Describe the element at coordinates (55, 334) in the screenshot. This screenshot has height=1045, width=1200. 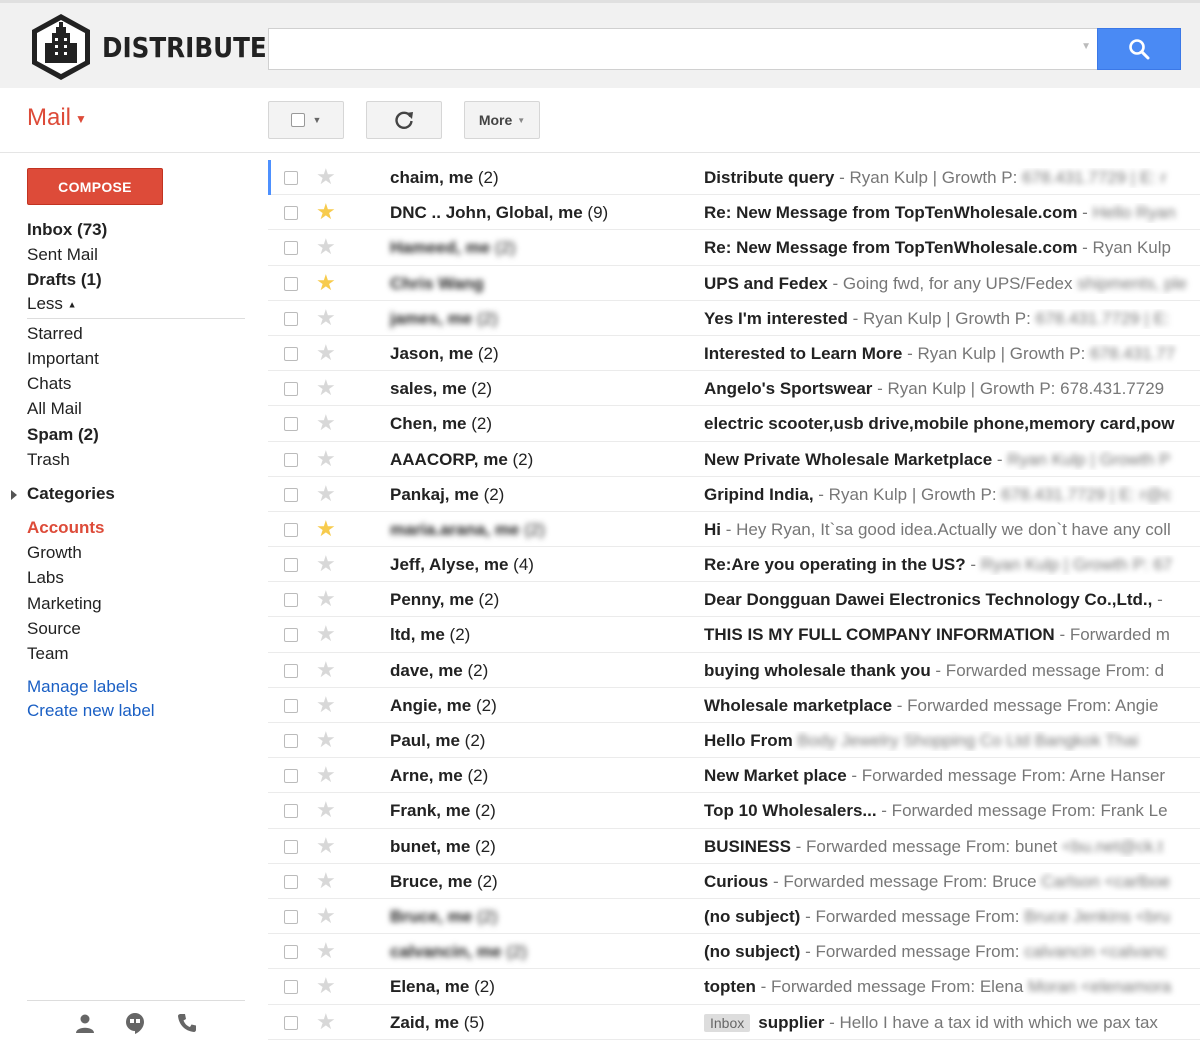
I see `sidebar-item-starred: Starred` at that location.